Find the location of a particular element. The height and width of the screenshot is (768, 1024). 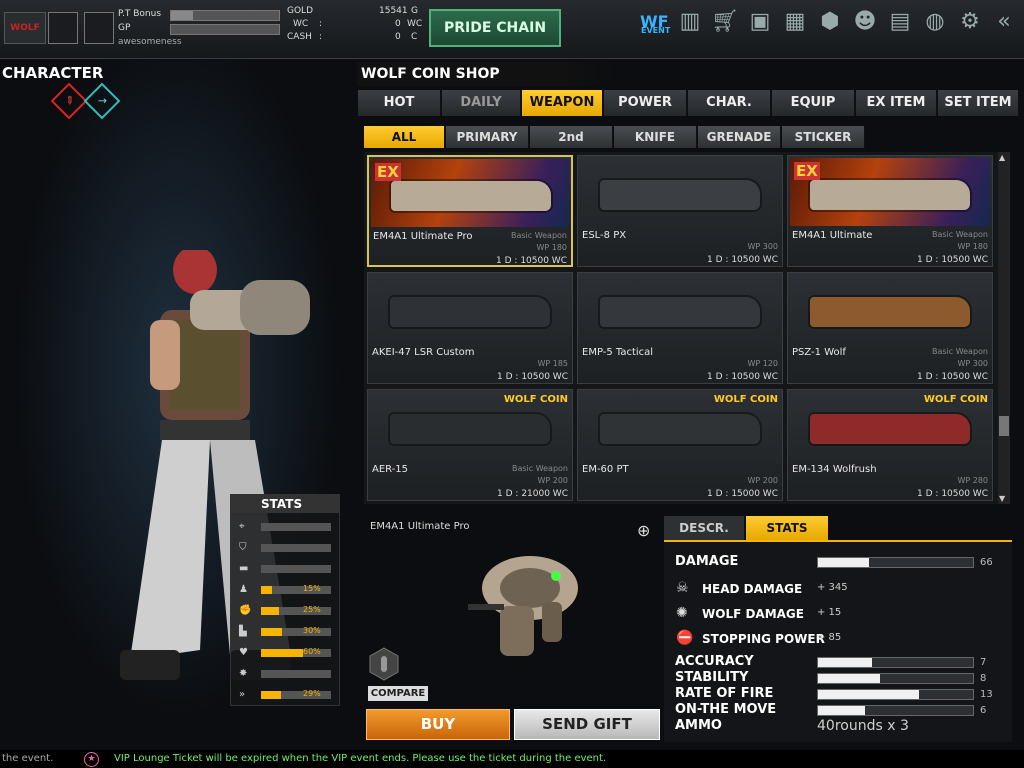

wolf-logo: WOLF is located at coordinates (25, 28).